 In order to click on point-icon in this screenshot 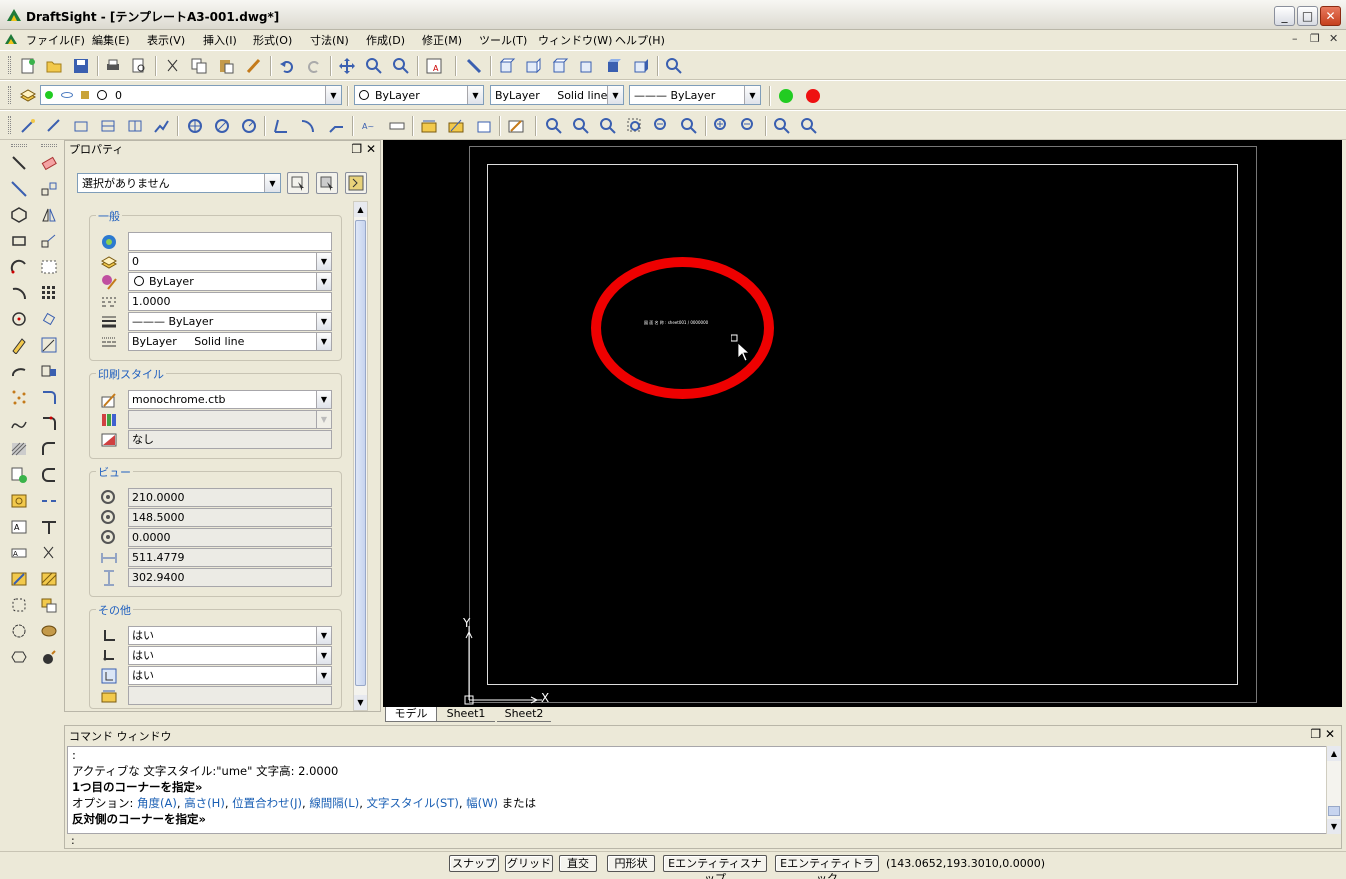, I will do `click(19, 397)`.